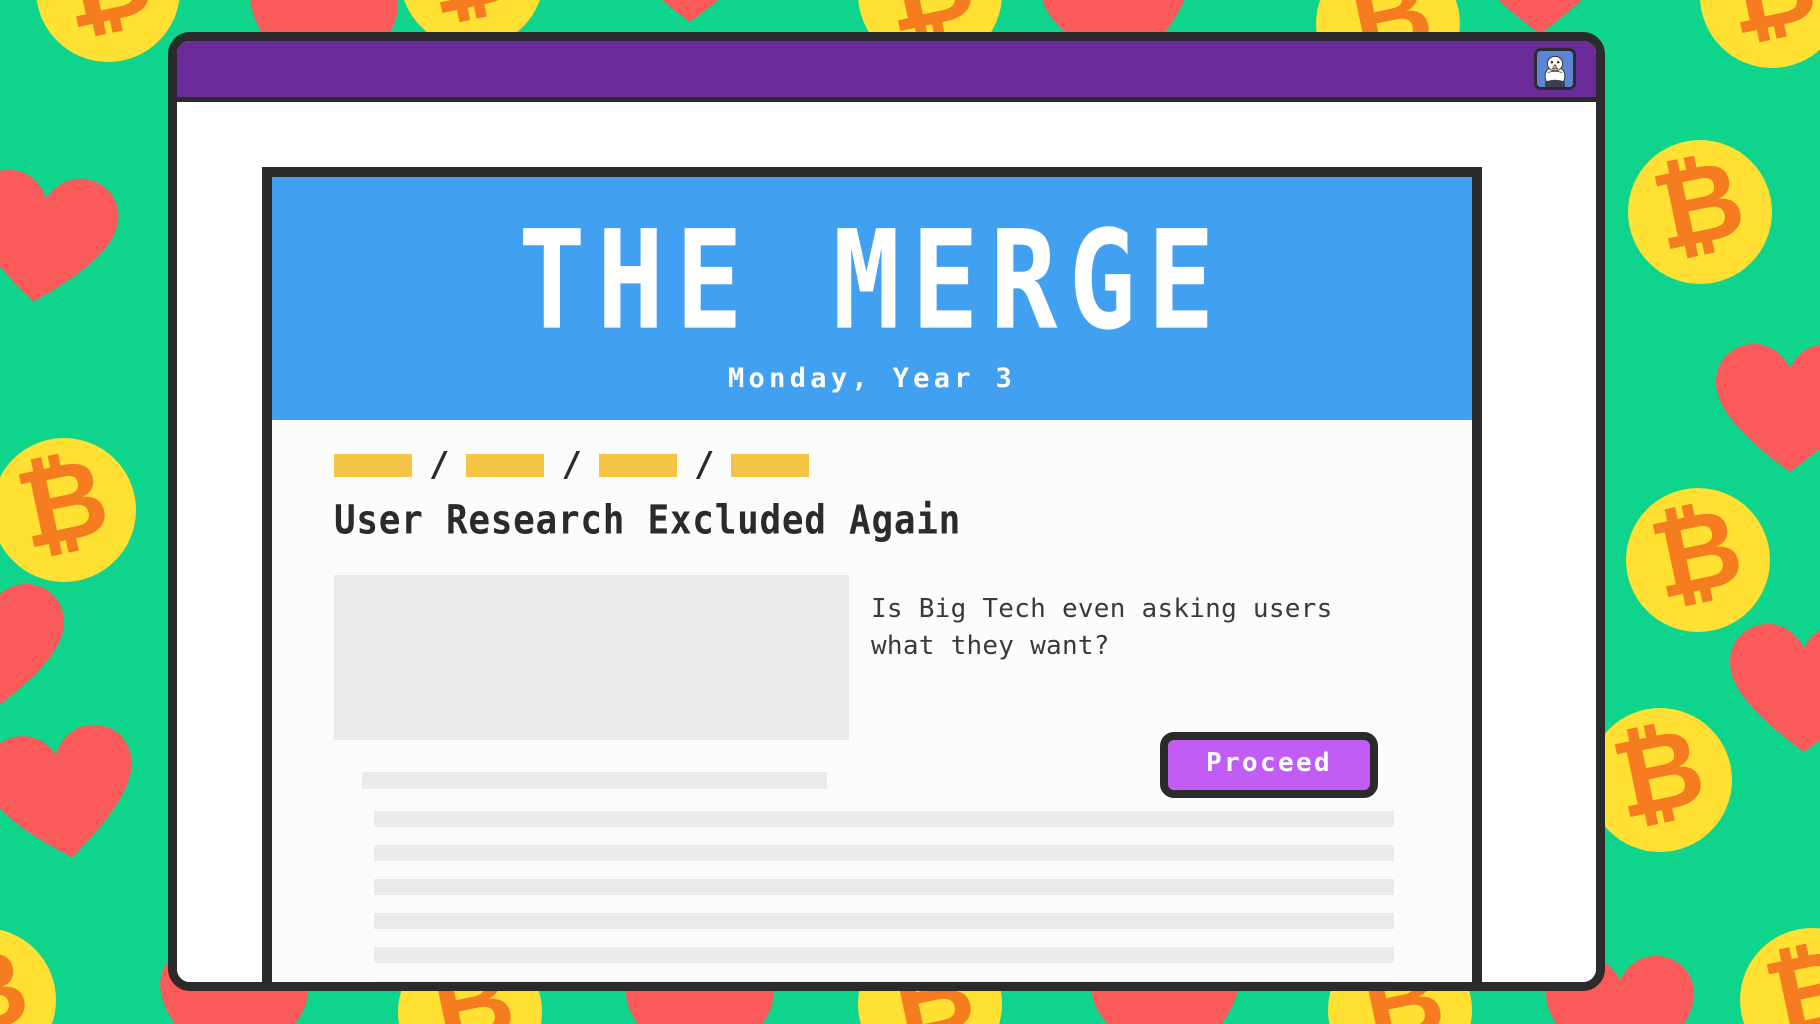 This screenshot has height=1024, width=1820. I want to click on masthead-title: THE MERGE, so click(872, 281).